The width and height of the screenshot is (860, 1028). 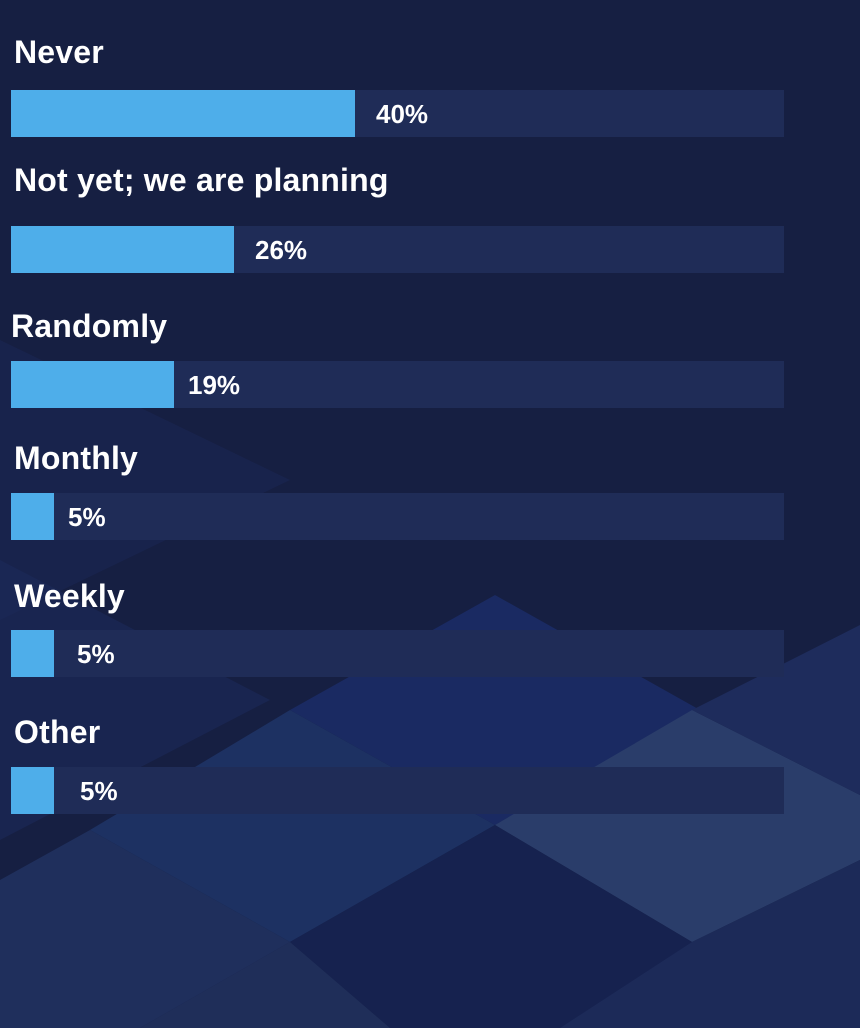 What do you see at coordinates (281, 250) in the screenshot?
I see `data-label: 26%` at bounding box center [281, 250].